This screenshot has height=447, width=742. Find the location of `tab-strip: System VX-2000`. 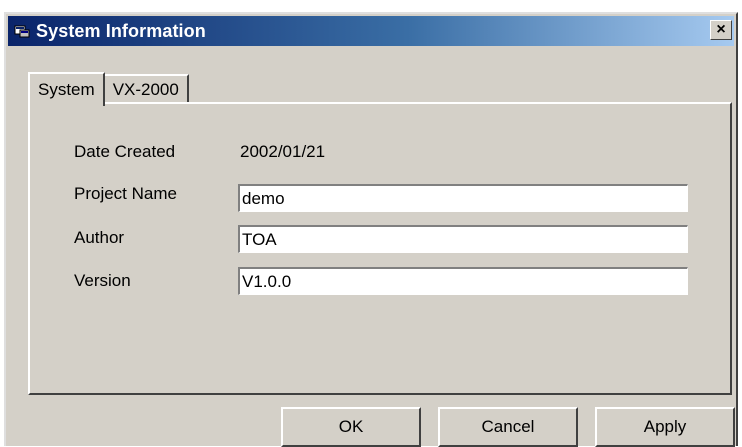

tab-strip: System VX-2000 is located at coordinates (108, 88).